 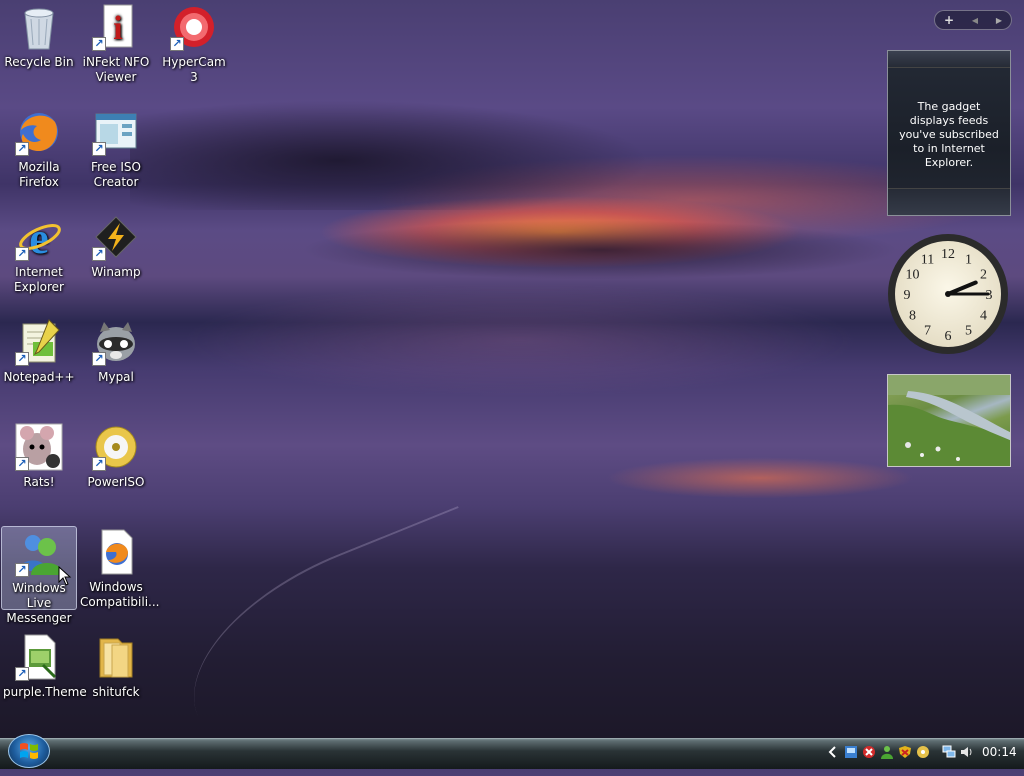 What do you see at coordinates (116, 692) in the screenshot?
I see `icon-label: shitufck` at bounding box center [116, 692].